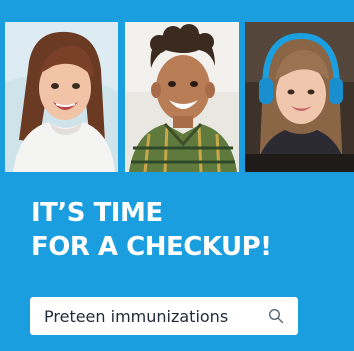 This screenshot has height=351, width=354. What do you see at coordinates (156, 316) in the screenshot?
I see `search-input` at bounding box center [156, 316].